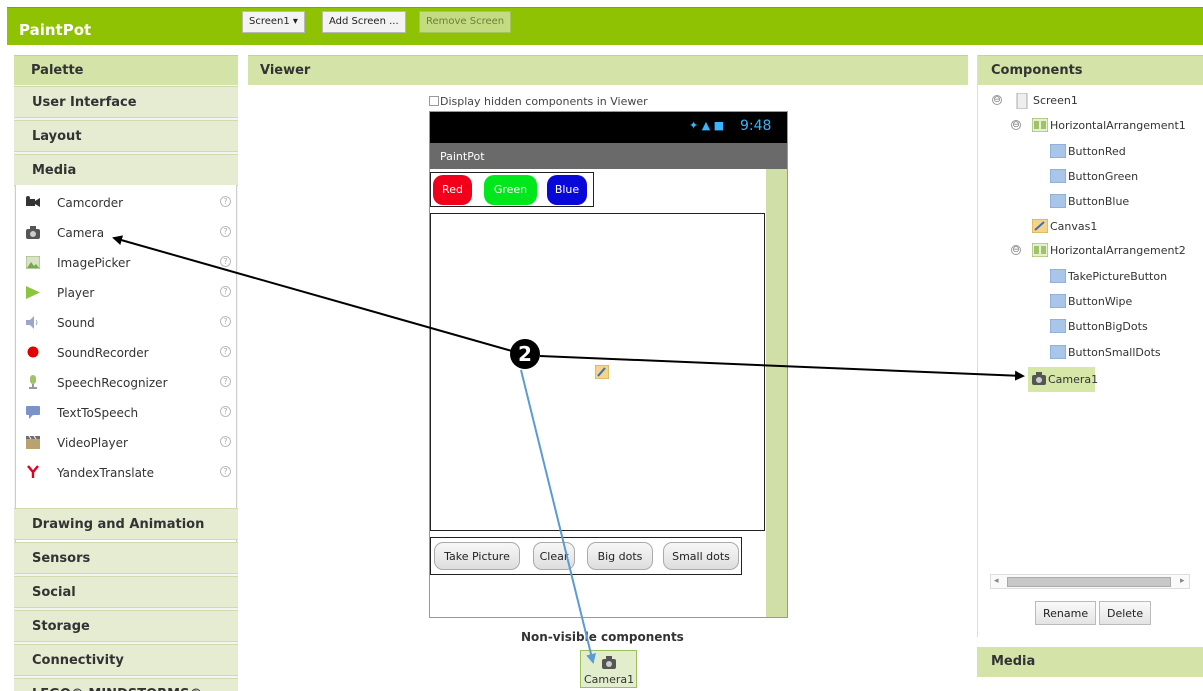 This screenshot has width=1203, height=691. Describe the element at coordinates (1023, 101) in the screenshot. I see `screen-icon` at that location.